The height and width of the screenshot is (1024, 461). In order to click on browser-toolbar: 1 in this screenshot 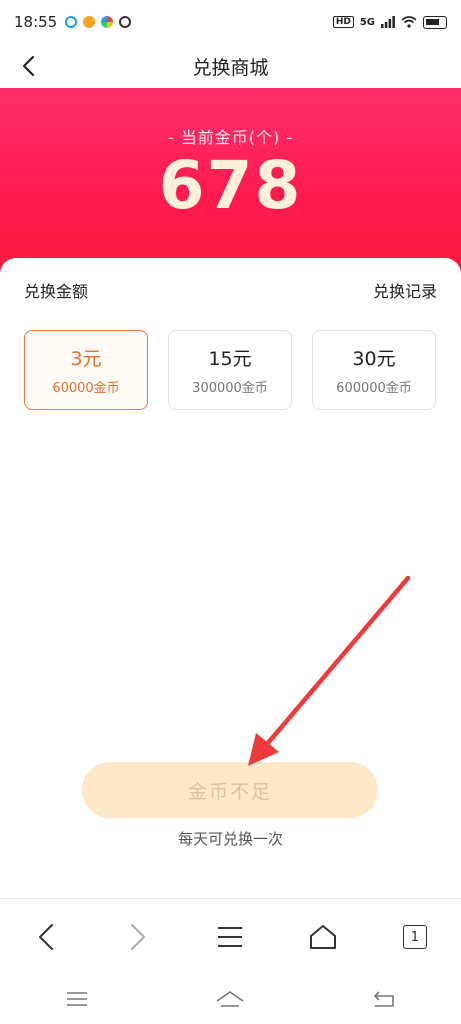, I will do `click(230, 936)`.